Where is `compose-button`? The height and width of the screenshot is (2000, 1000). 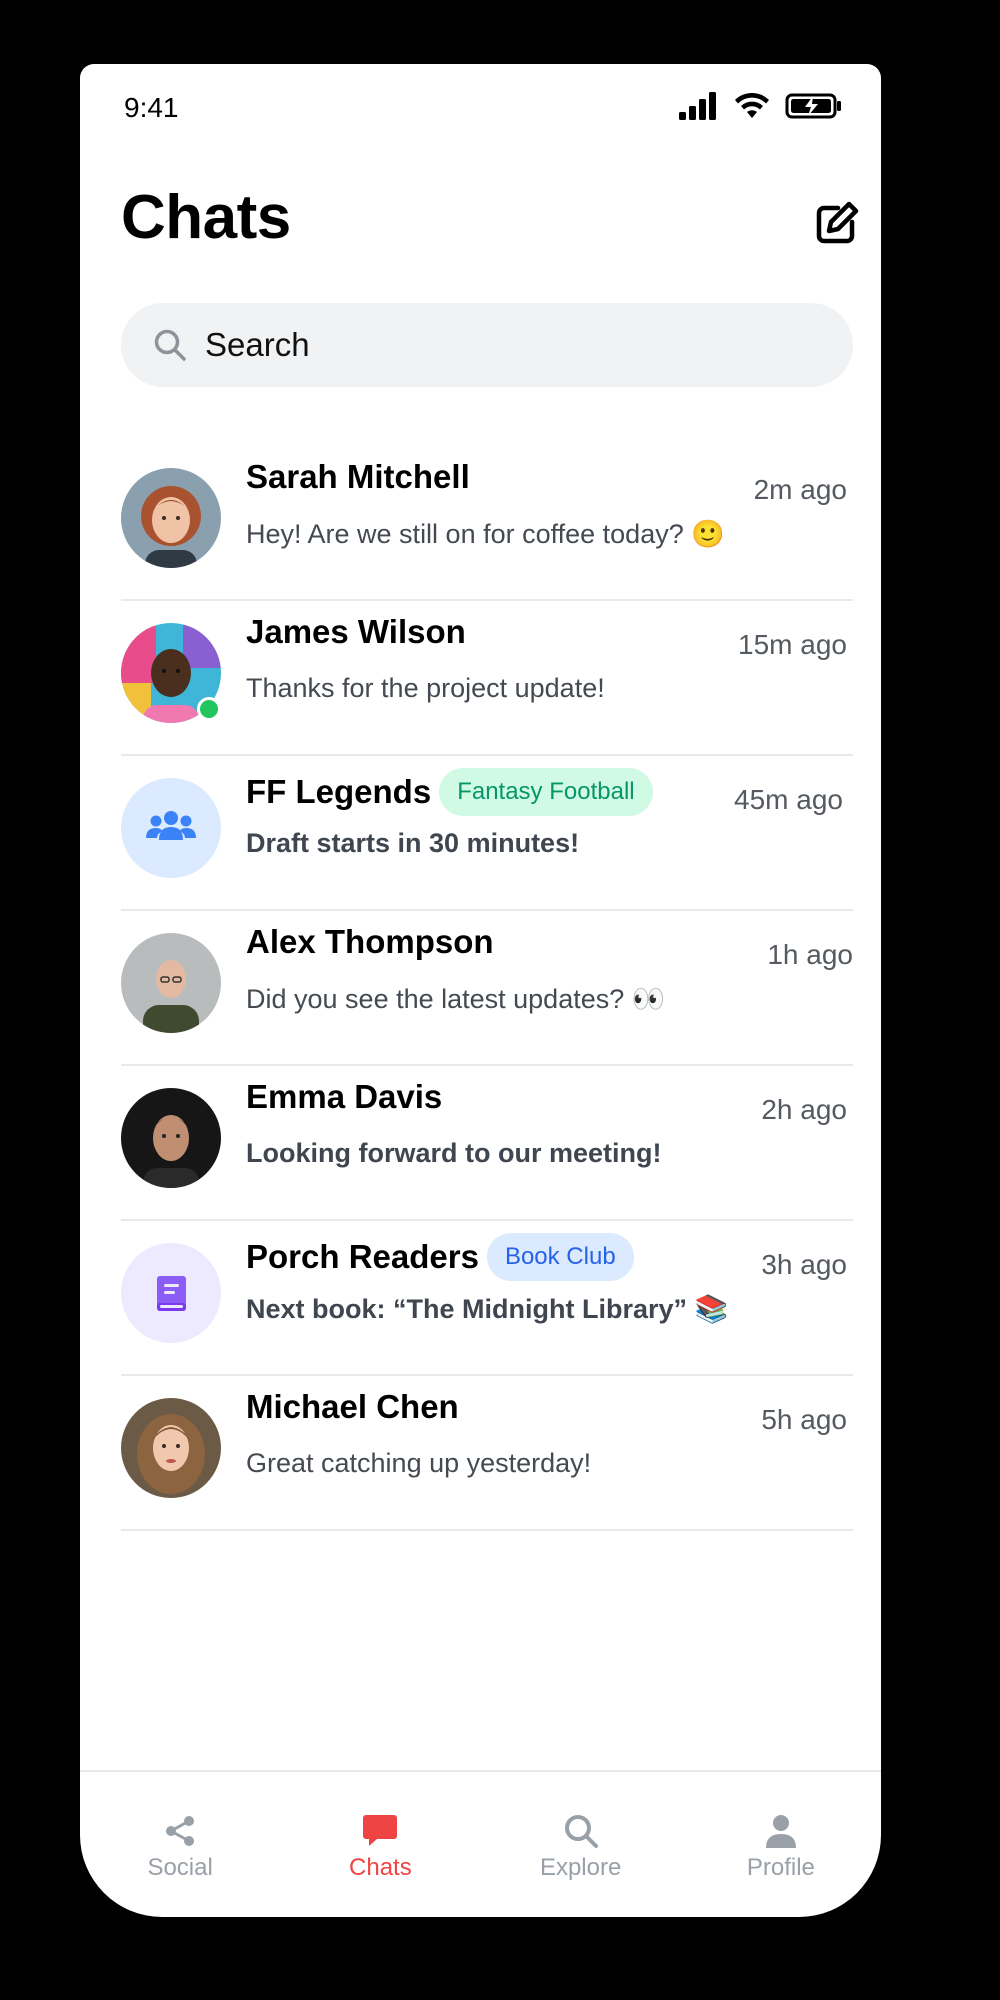
compose-button is located at coordinates (837, 223).